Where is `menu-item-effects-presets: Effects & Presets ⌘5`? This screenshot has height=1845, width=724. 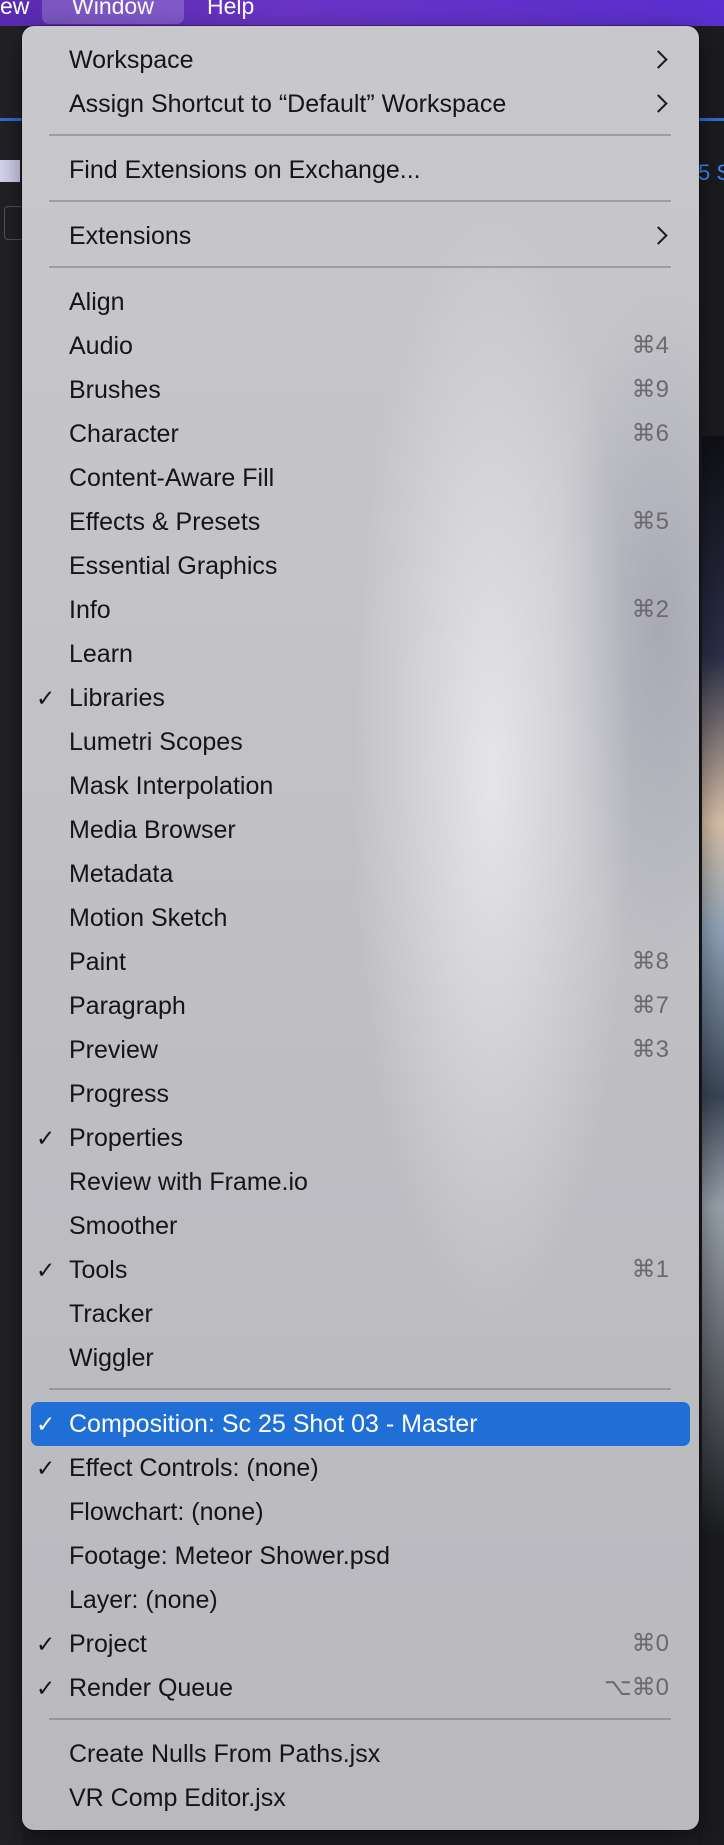
menu-item-effects-presets: Effects & Presets ⌘5 is located at coordinates (360, 522).